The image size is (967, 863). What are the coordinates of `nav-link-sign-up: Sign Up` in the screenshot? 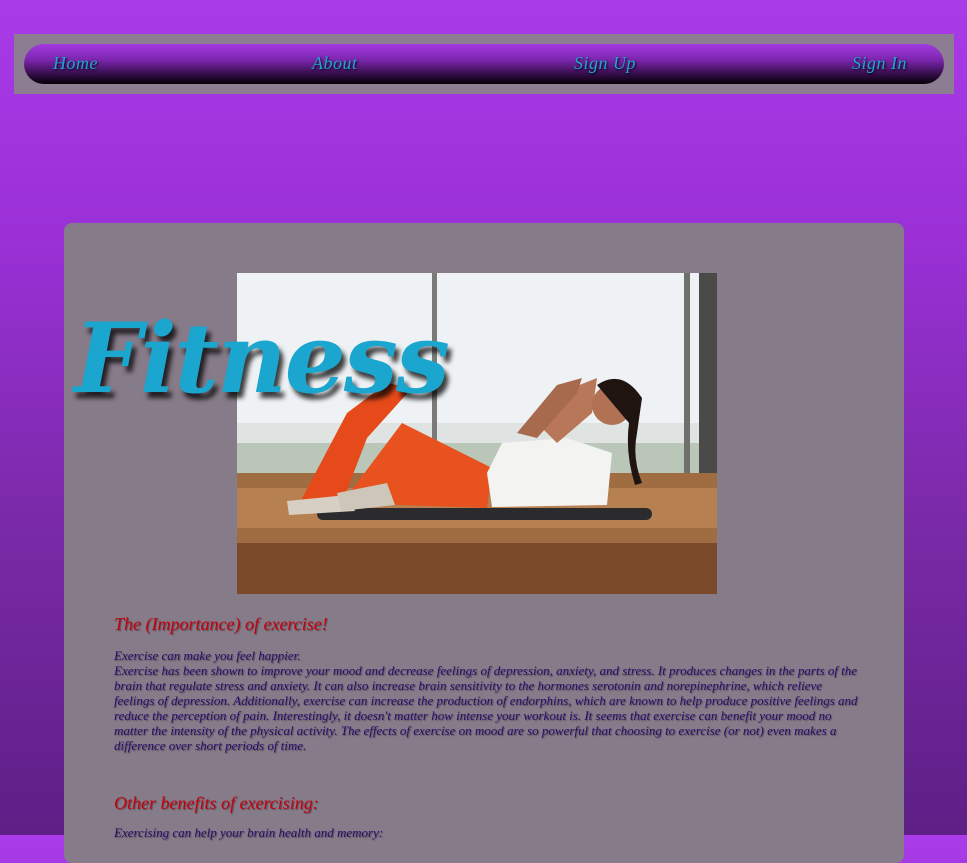 It's located at (605, 63).